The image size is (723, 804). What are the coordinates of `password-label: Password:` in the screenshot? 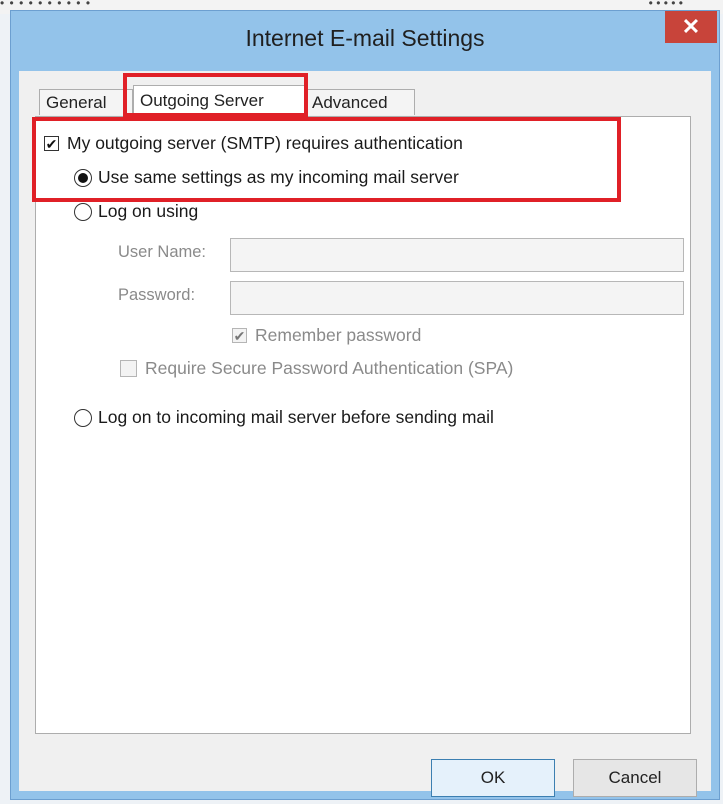 It's located at (157, 295).